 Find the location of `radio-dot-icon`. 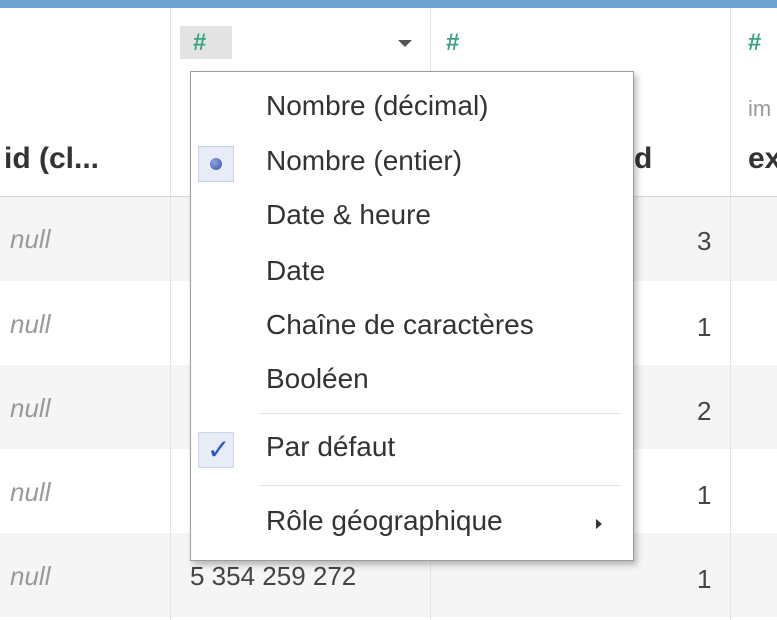

radio-dot-icon is located at coordinates (216, 164).